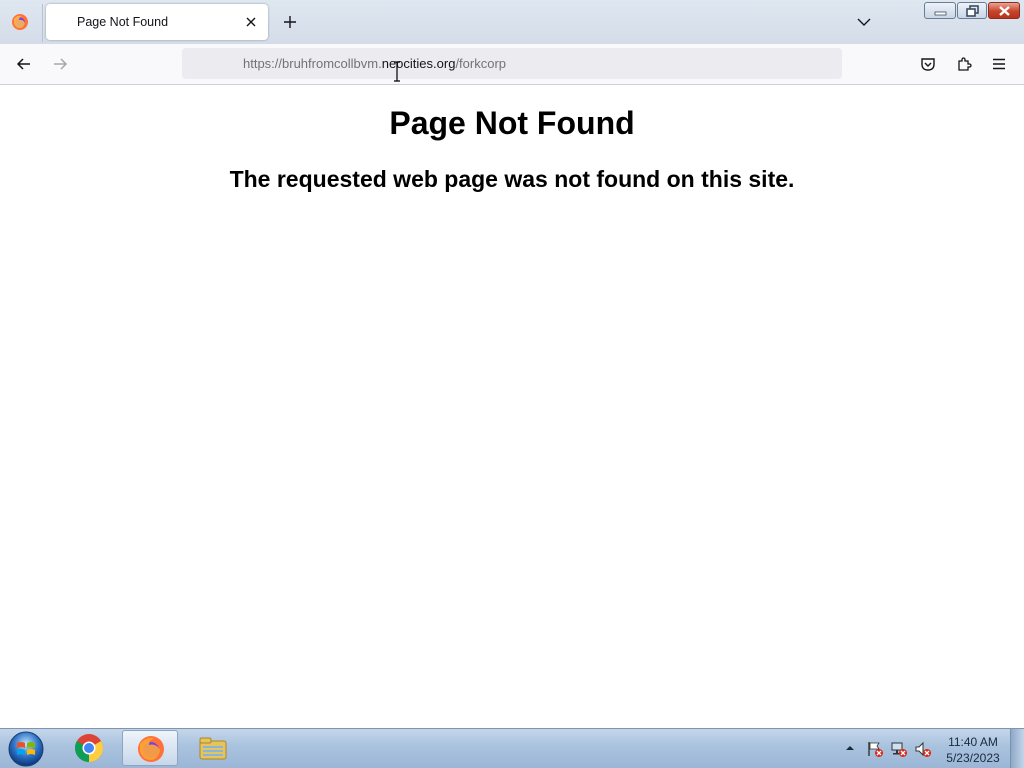 The width and height of the screenshot is (1024, 768). What do you see at coordinates (481, 63) in the screenshot?
I see `url-path: /forkcorp` at bounding box center [481, 63].